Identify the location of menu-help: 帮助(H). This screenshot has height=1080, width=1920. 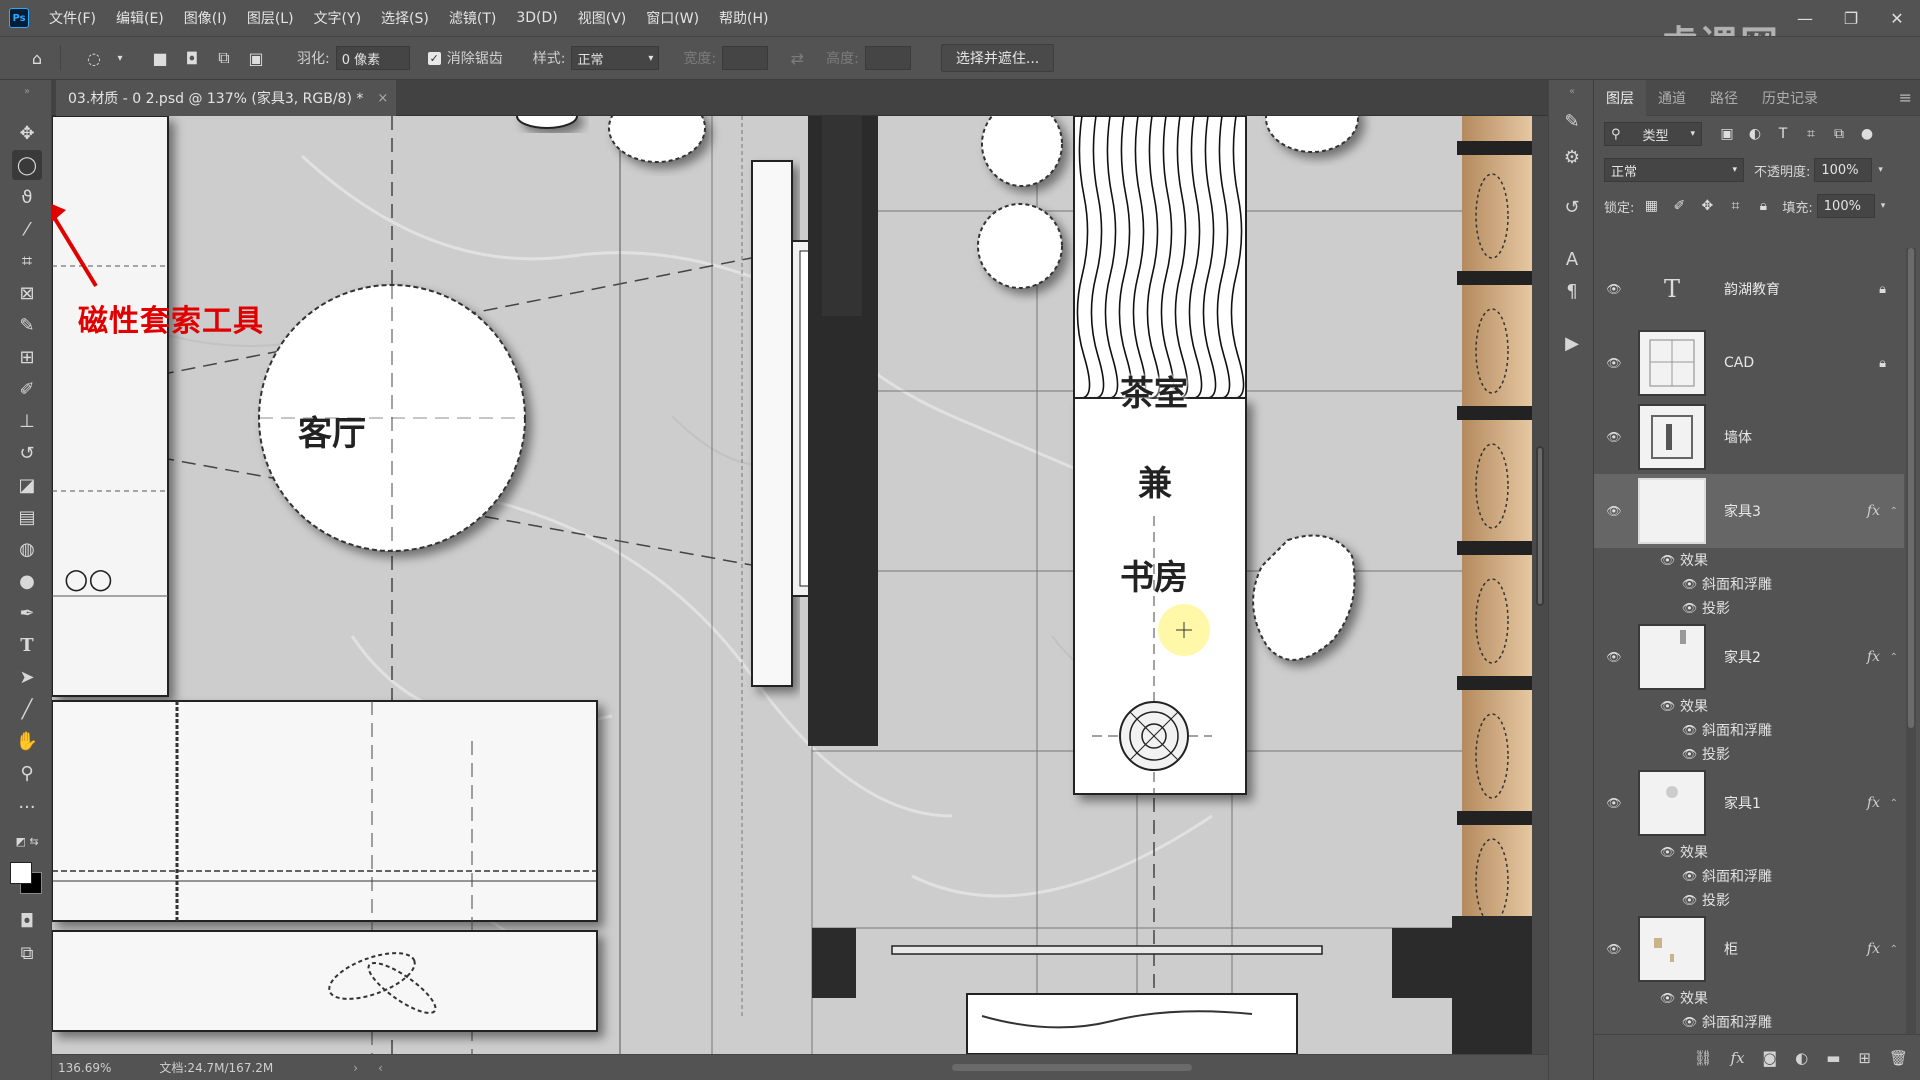
(743, 18).